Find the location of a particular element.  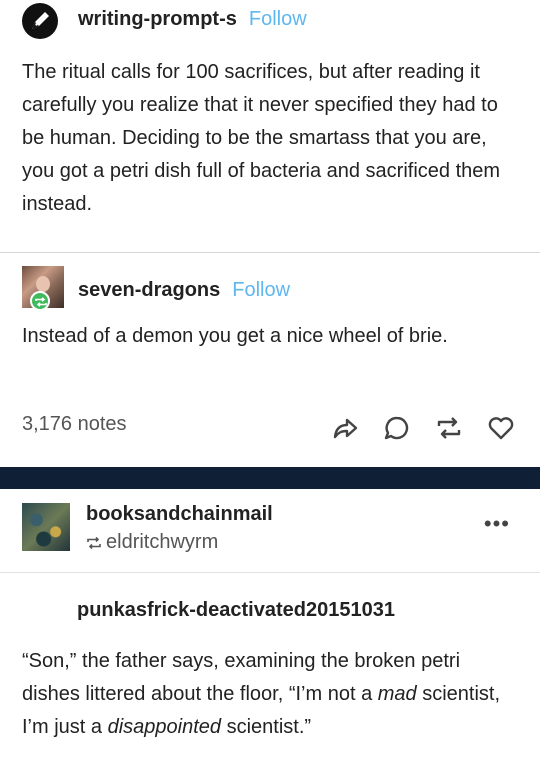

reblogged-from-username: eldritchwyrm is located at coordinates (162, 542).